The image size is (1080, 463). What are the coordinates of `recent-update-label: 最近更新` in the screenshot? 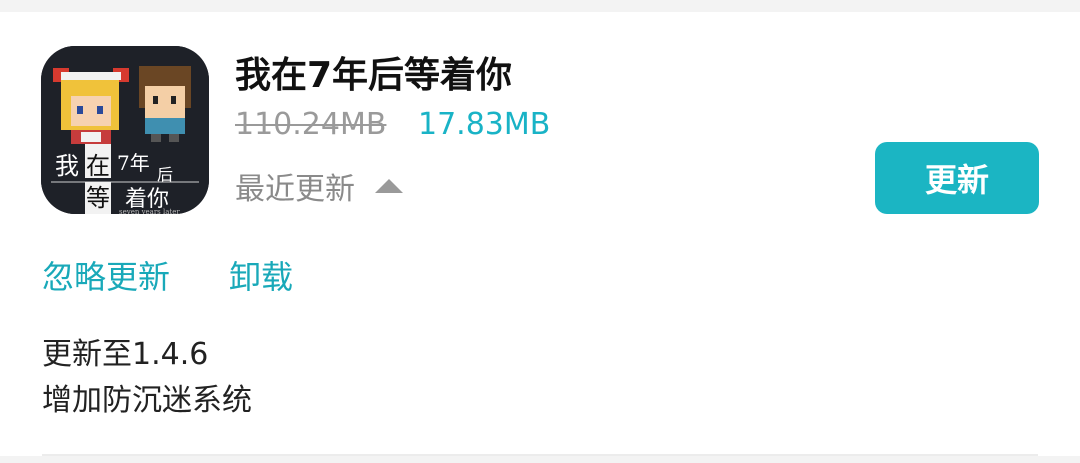 It's located at (295, 189).